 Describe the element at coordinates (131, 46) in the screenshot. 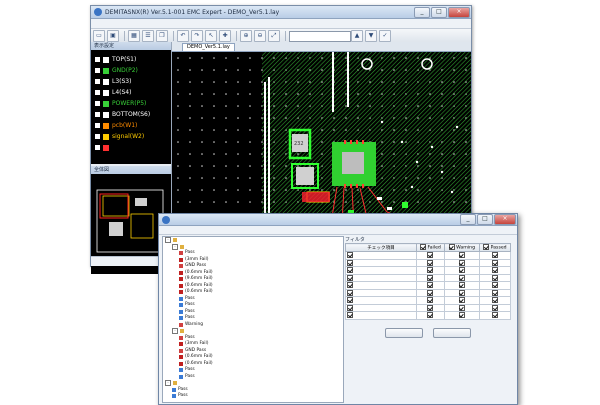

I see `layer-panel-title: 表示設定` at that location.